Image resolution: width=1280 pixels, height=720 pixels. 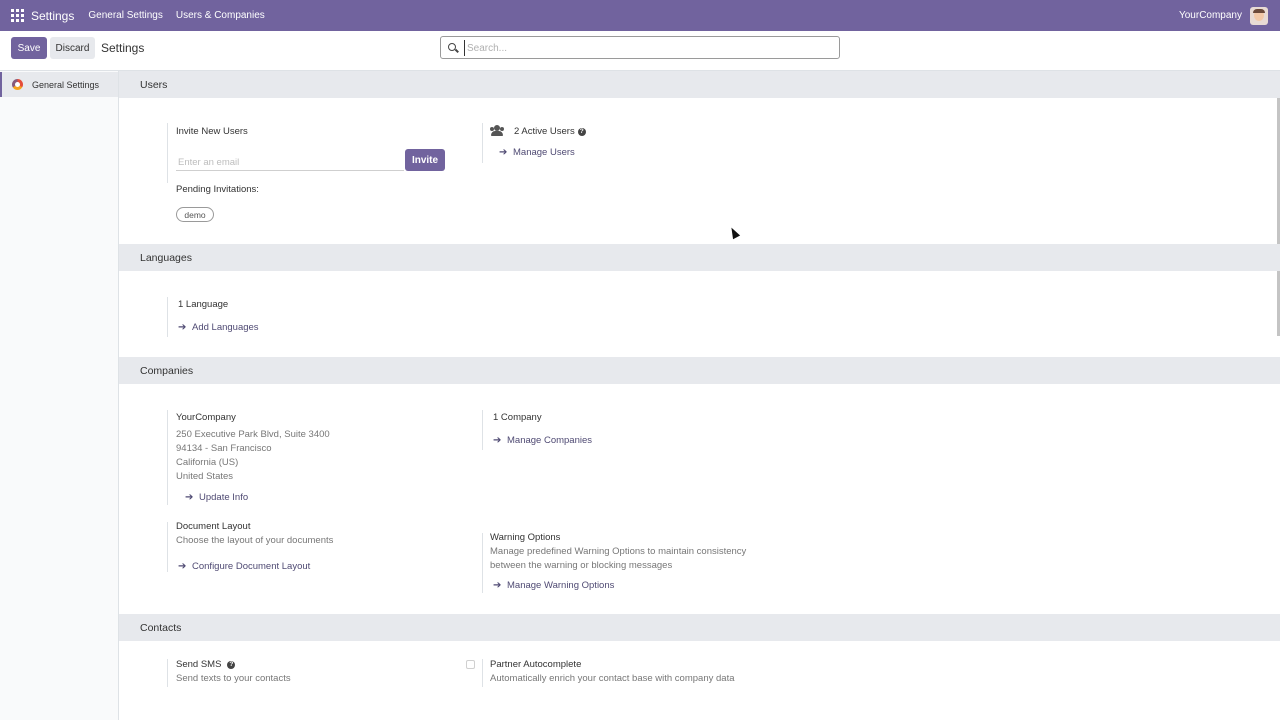 What do you see at coordinates (699, 370) in the screenshot?
I see `section-companies-header: Companies` at bounding box center [699, 370].